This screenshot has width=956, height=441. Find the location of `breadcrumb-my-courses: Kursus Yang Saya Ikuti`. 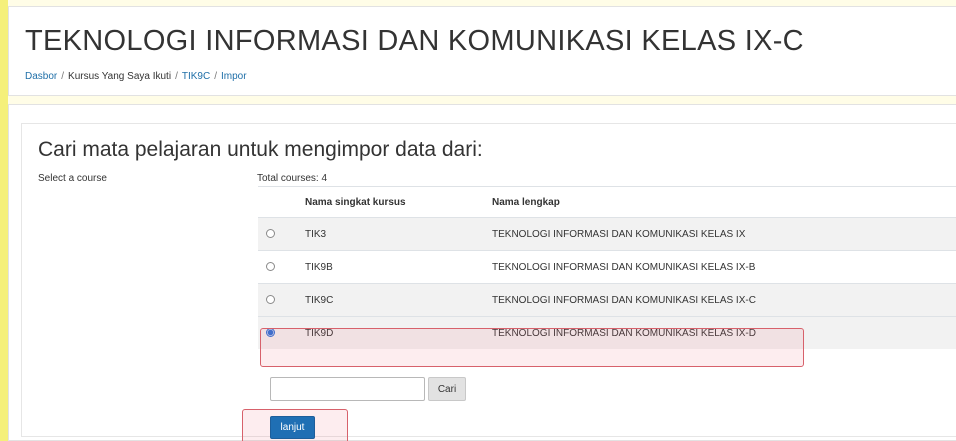

breadcrumb-my-courses: Kursus Yang Saya Ikuti is located at coordinates (120, 76).